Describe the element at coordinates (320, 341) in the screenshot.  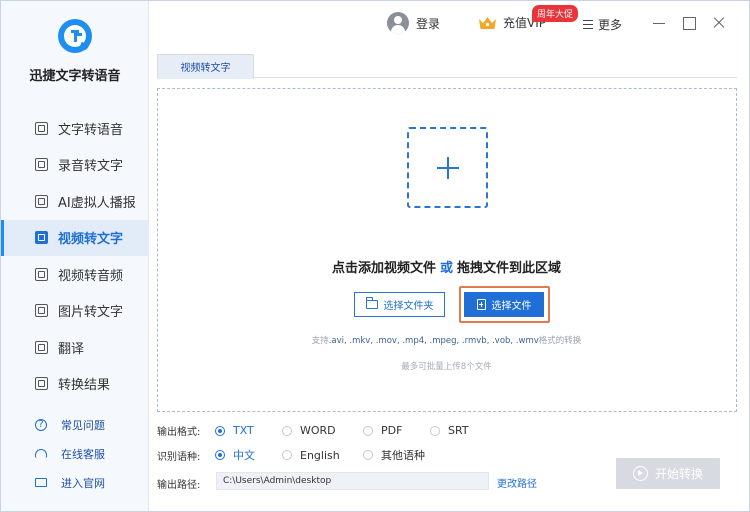
I see `formats-prefix: 支持` at that location.